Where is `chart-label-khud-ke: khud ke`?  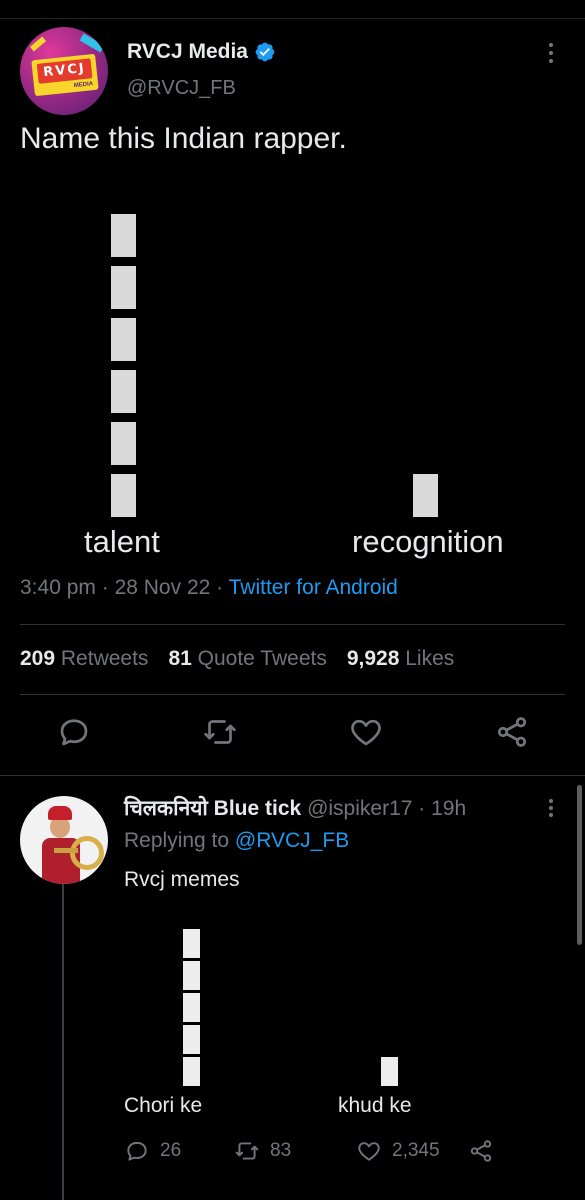
chart-label-khud-ke: khud ke is located at coordinates (375, 1105).